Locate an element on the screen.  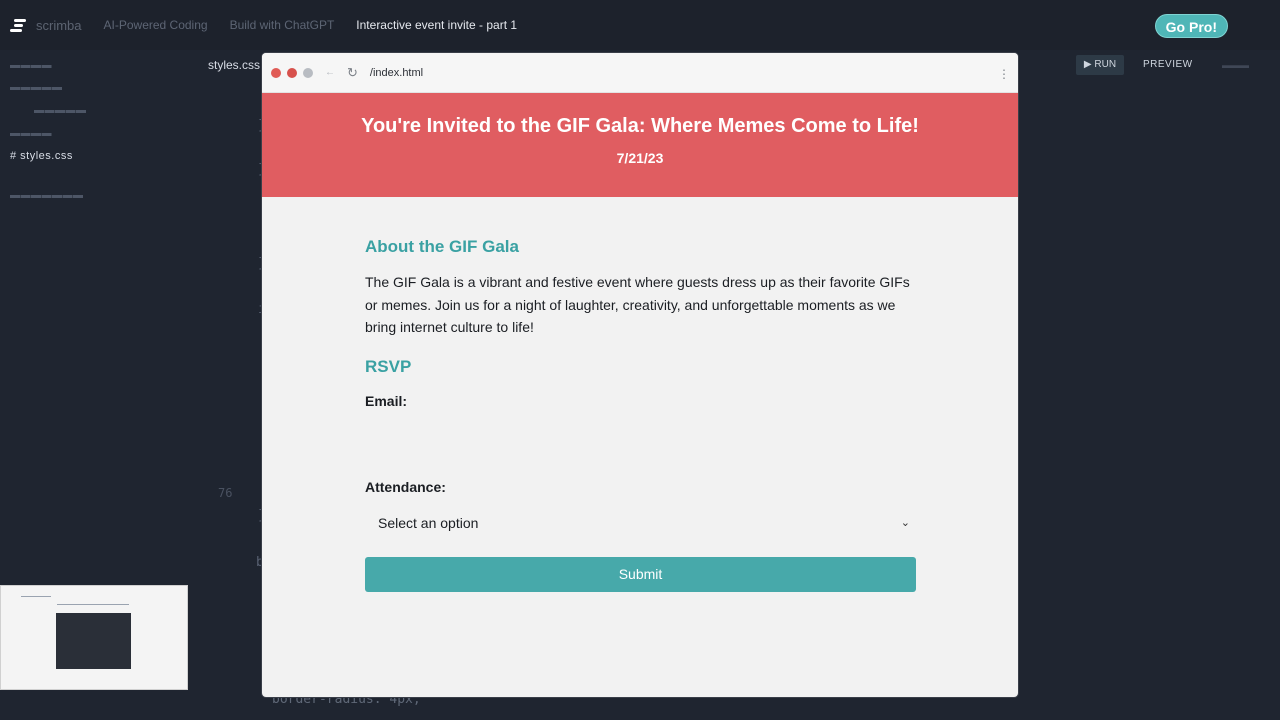
chevron-down-icon: ⌄ is located at coordinates (905, 522).